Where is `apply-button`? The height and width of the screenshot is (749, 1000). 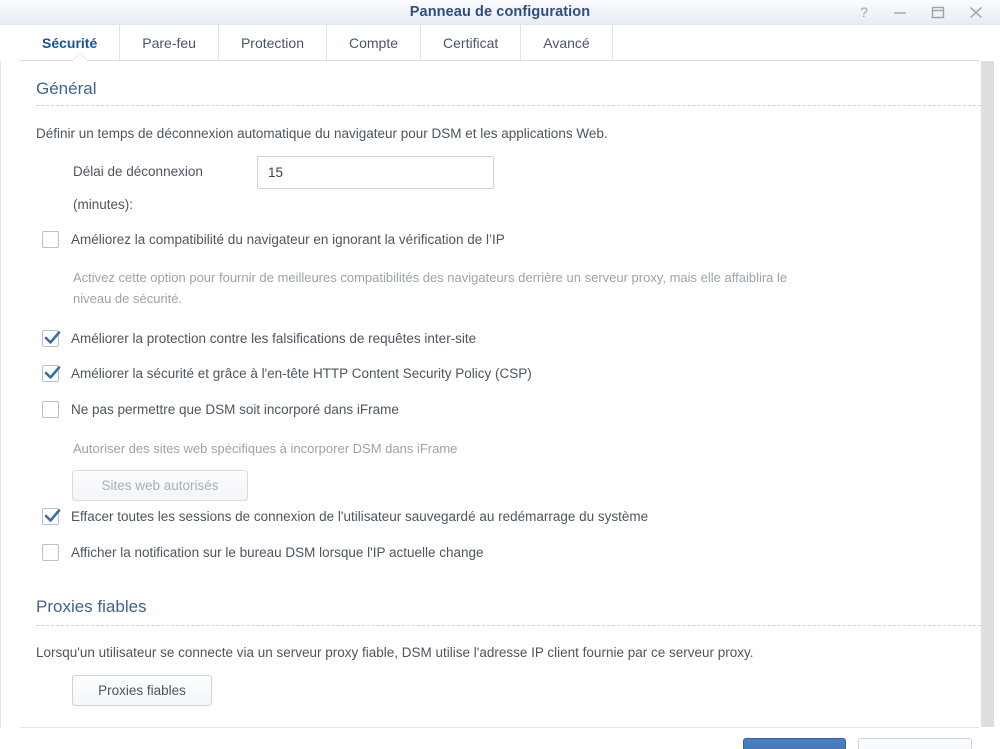 apply-button is located at coordinates (794, 743).